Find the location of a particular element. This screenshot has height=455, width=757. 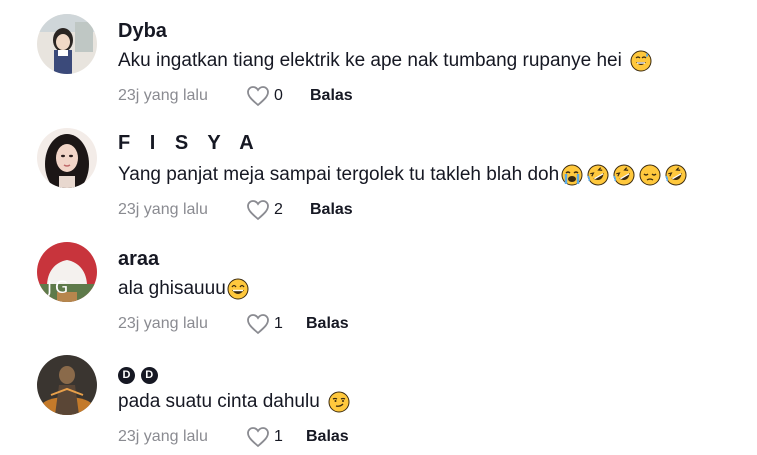

comment-text: pada suatu cinta dahulu is located at coordinates (234, 402).